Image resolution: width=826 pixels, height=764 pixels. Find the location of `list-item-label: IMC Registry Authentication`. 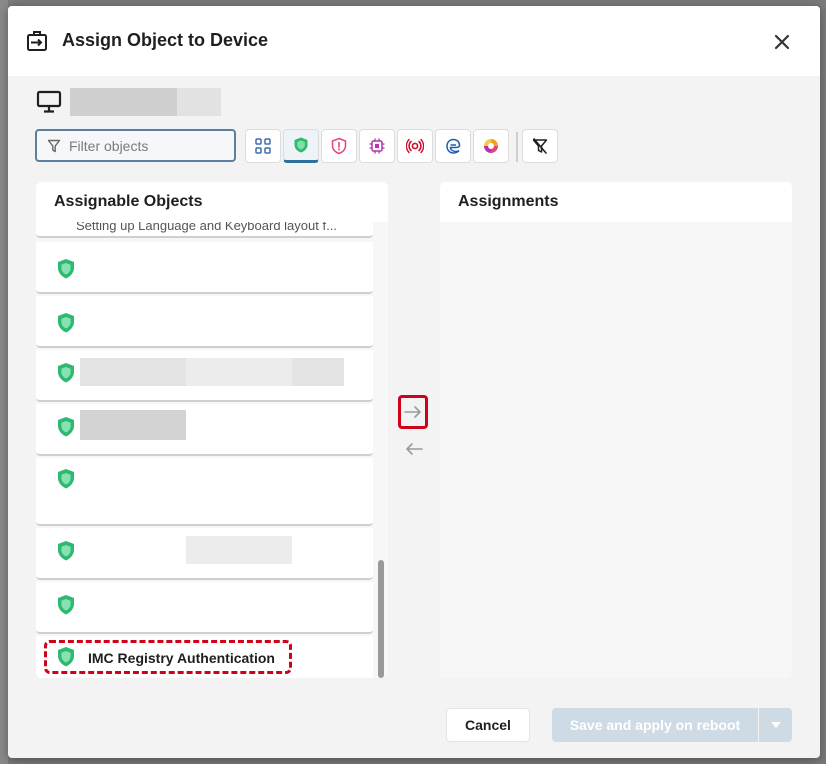

list-item-label: IMC Registry Authentication is located at coordinates (181, 658).